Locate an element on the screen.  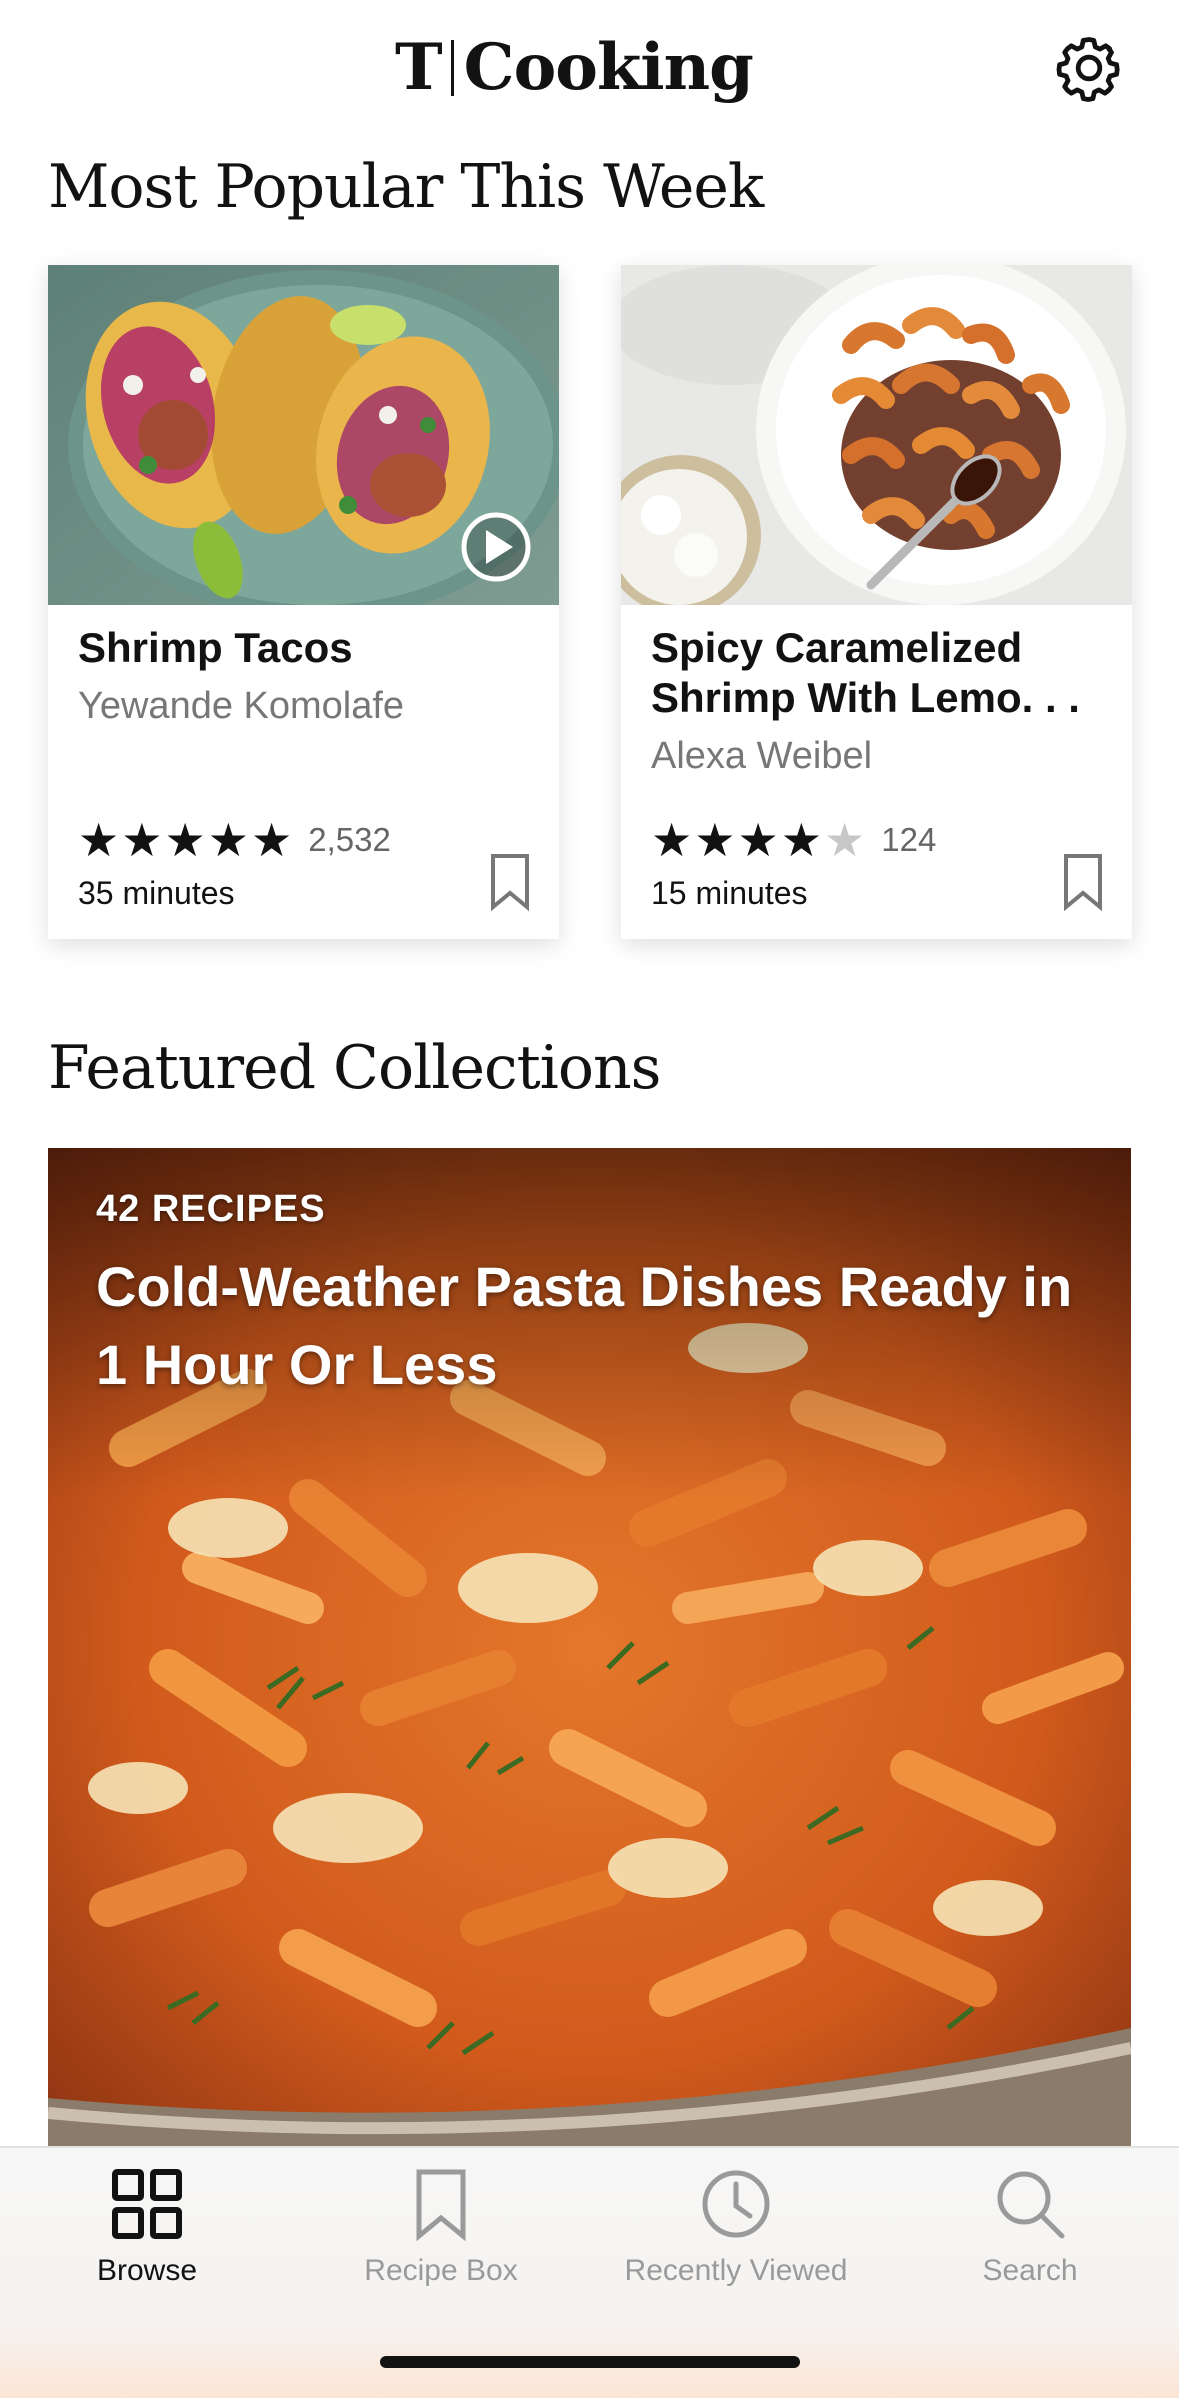
tab-label: Recently Viewed is located at coordinates (736, 2270).